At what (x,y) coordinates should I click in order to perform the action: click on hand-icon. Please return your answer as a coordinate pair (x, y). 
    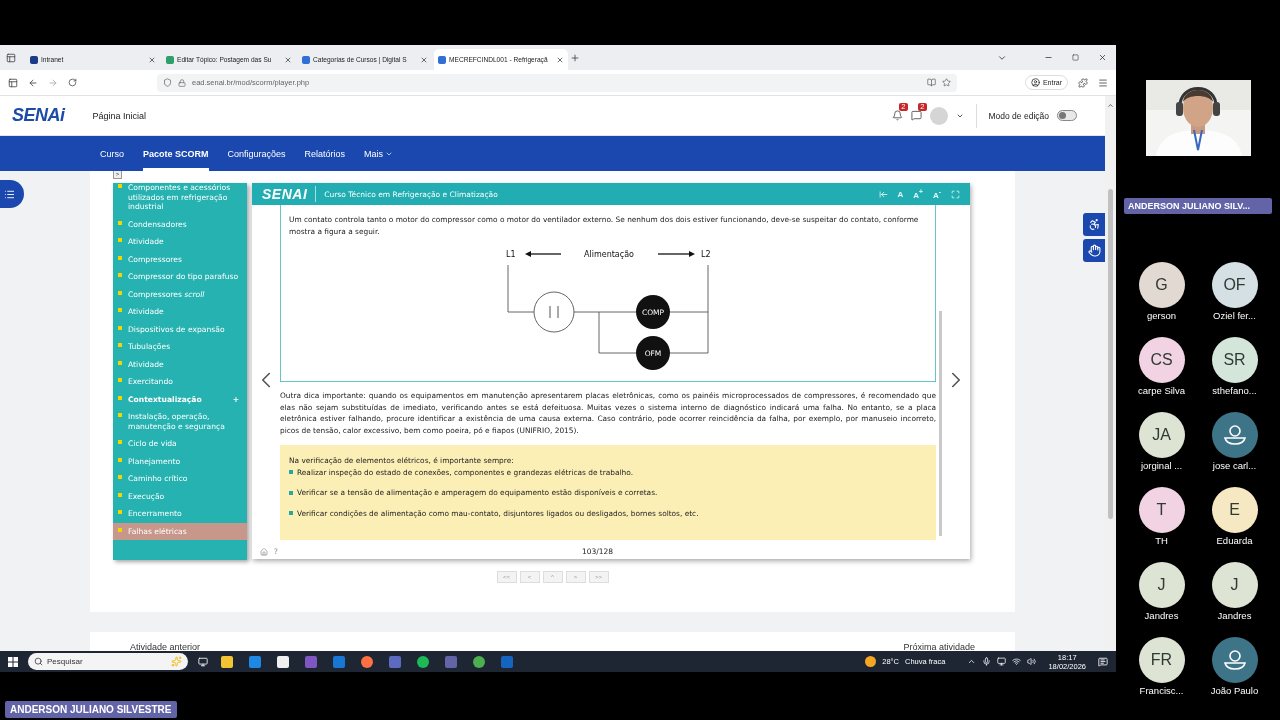
    Looking at the image, I should click on (1094, 250).